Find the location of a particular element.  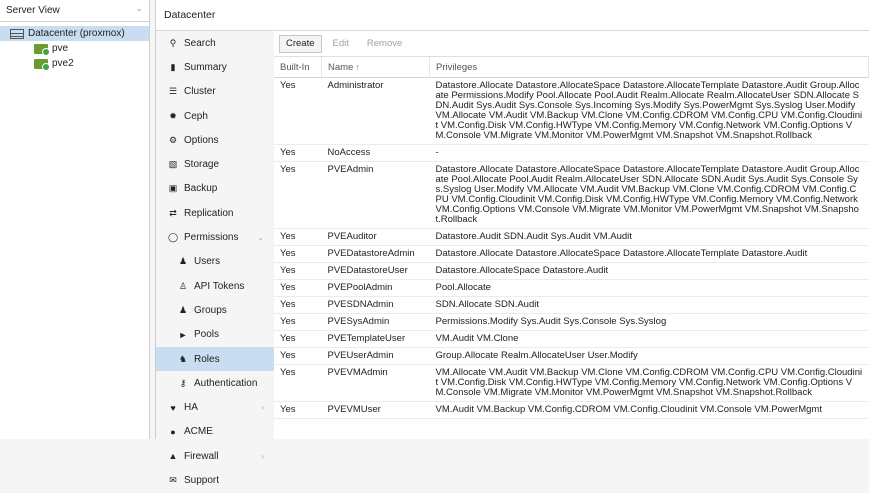

menu-item-label: Cluster is located at coordinates (200, 92).